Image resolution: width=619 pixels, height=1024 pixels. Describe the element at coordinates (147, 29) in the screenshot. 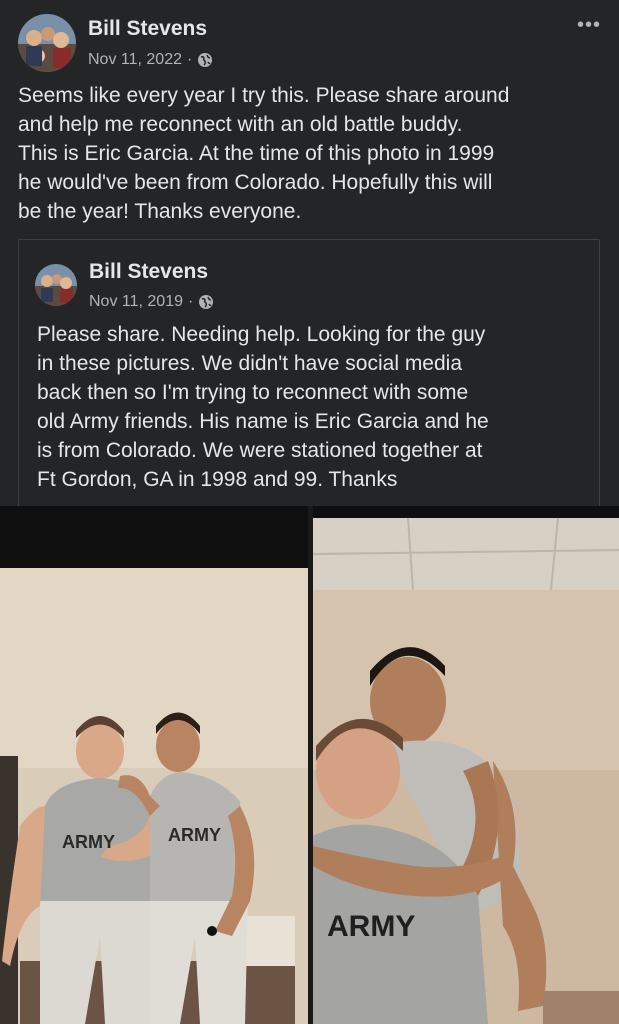

I see `author-name: Bill Stevens` at that location.